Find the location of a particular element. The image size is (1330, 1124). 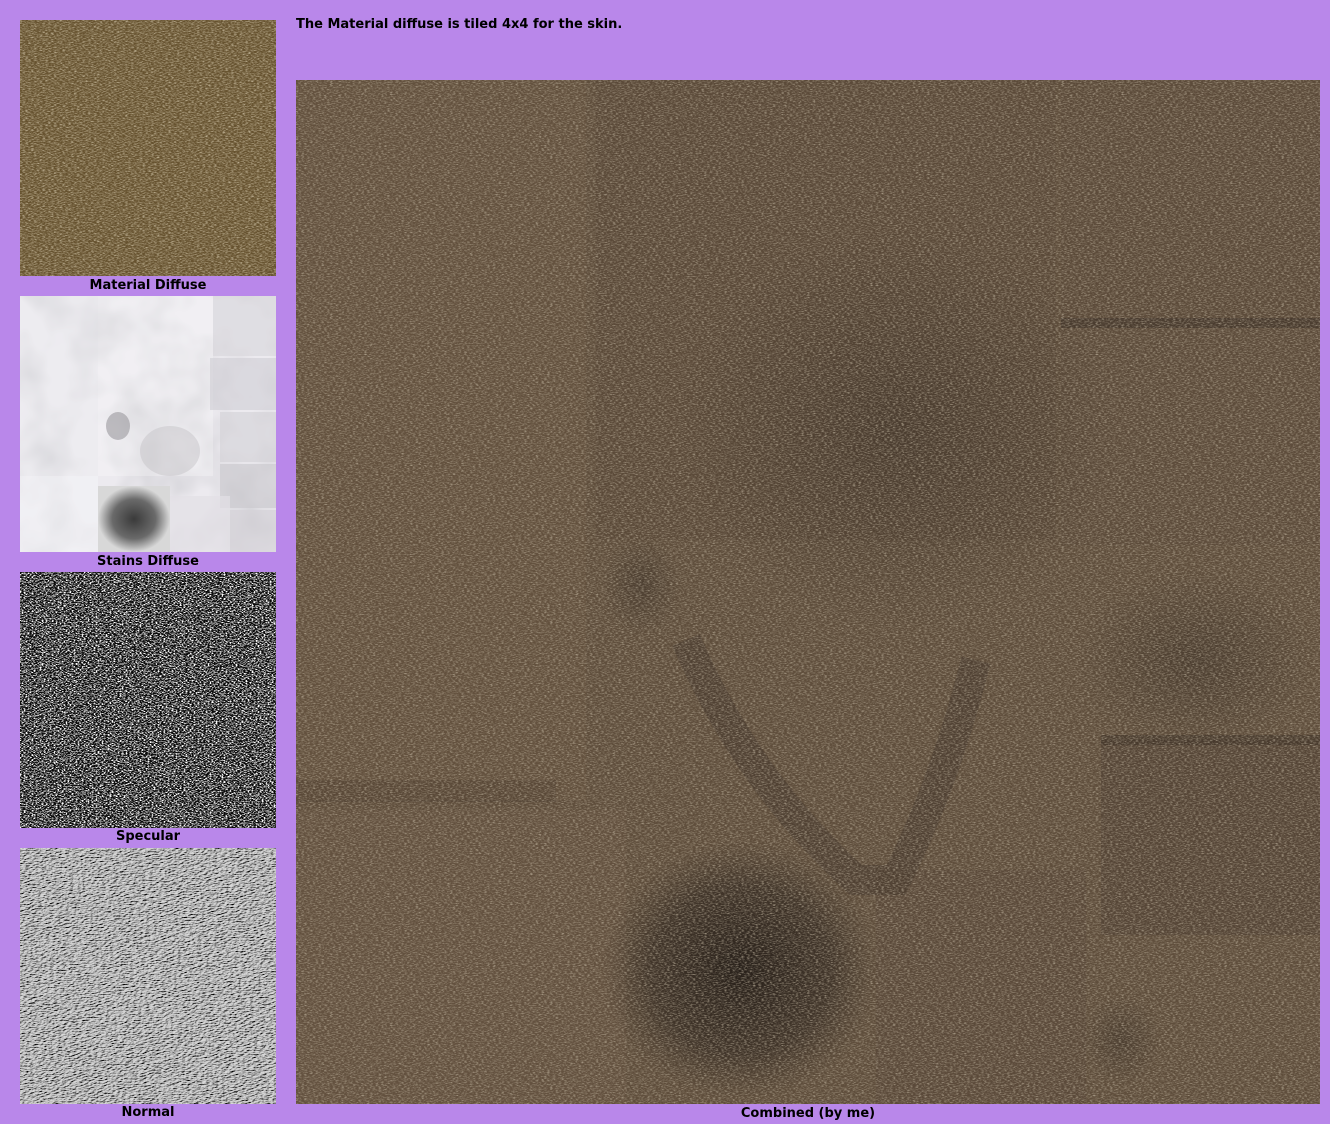

stains-diffuse-label: Stains Diffuse is located at coordinates (148, 561).